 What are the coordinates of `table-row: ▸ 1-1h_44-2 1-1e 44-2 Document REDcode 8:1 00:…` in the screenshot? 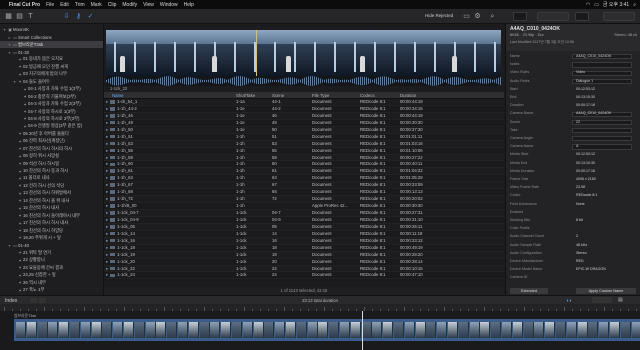 It's located at (304, 109).